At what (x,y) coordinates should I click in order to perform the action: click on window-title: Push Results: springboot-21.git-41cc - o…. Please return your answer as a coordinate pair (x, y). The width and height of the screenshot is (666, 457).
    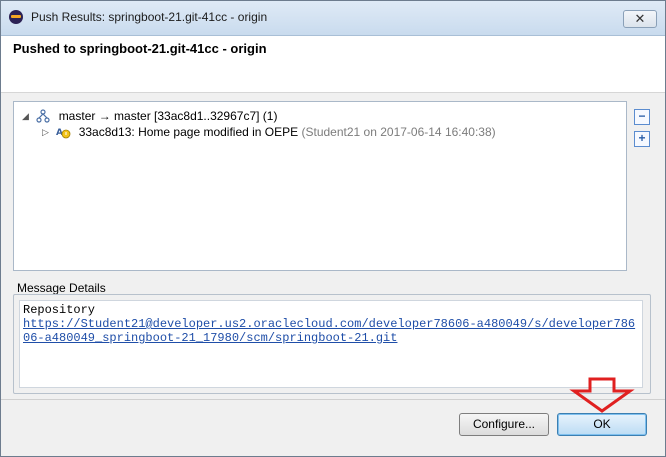
    Looking at the image, I should click on (149, 17).